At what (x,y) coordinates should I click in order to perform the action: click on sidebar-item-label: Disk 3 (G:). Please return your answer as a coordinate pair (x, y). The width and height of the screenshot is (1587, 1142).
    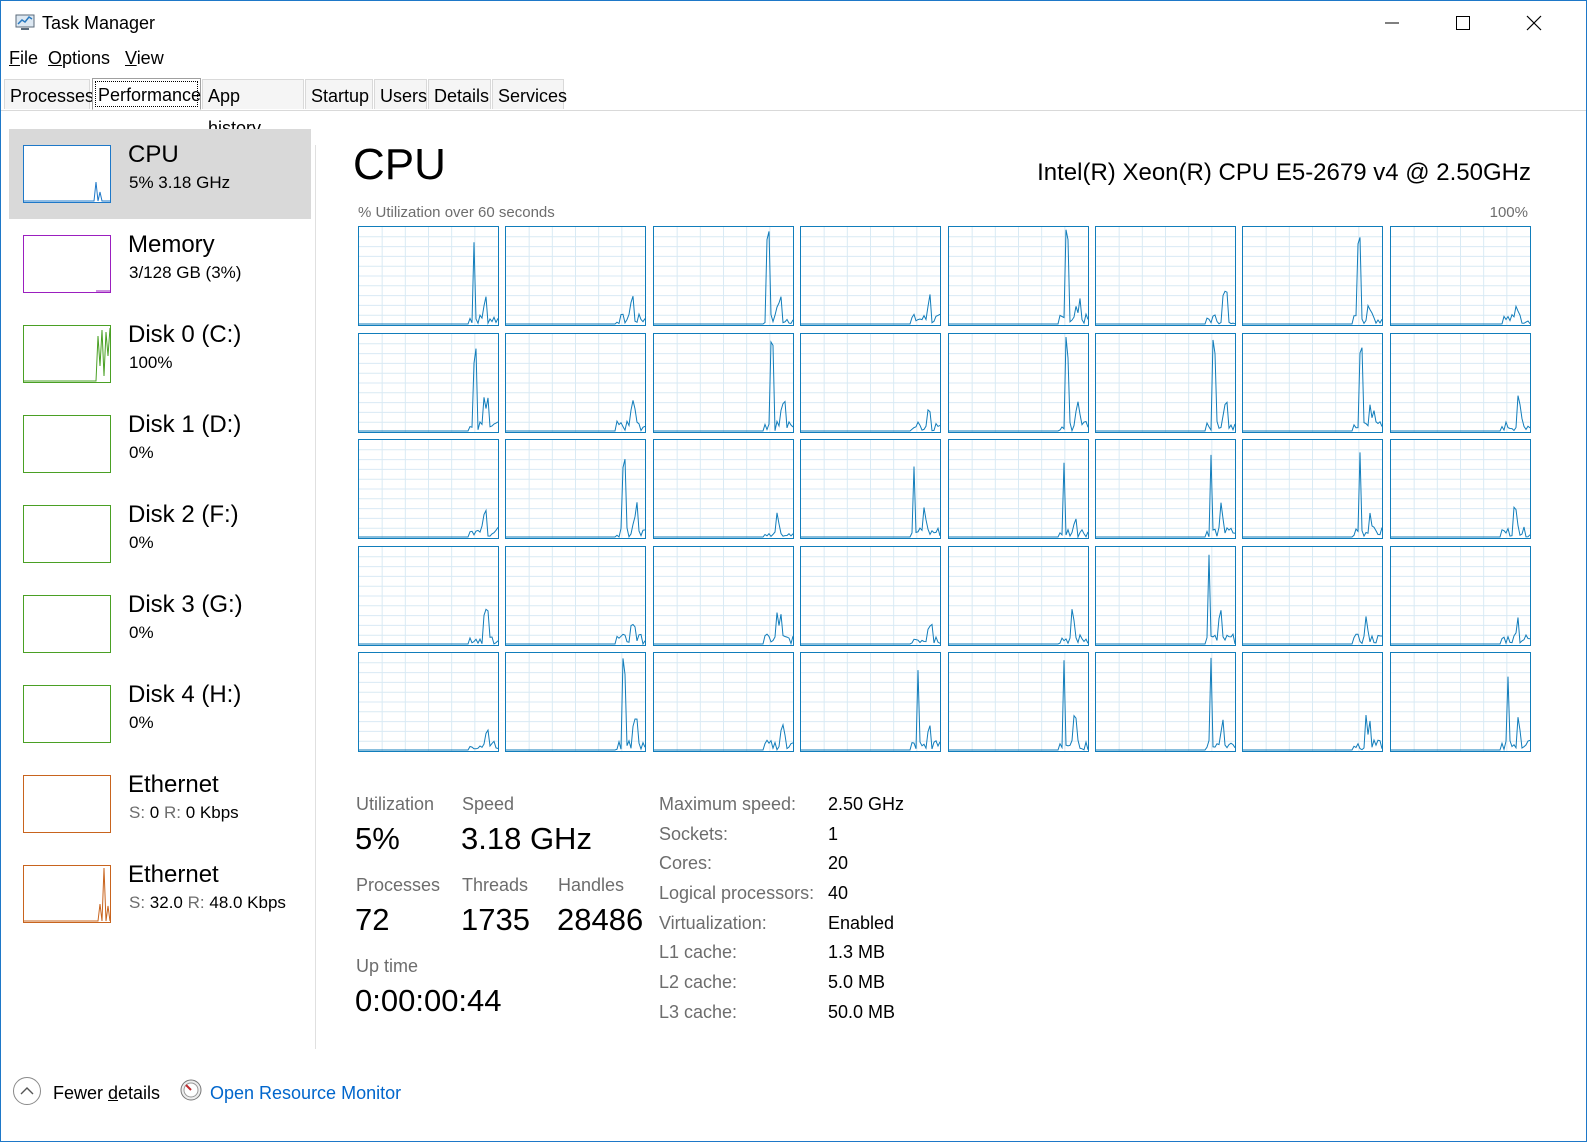
    Looking at the image, I should click on (185, 604).